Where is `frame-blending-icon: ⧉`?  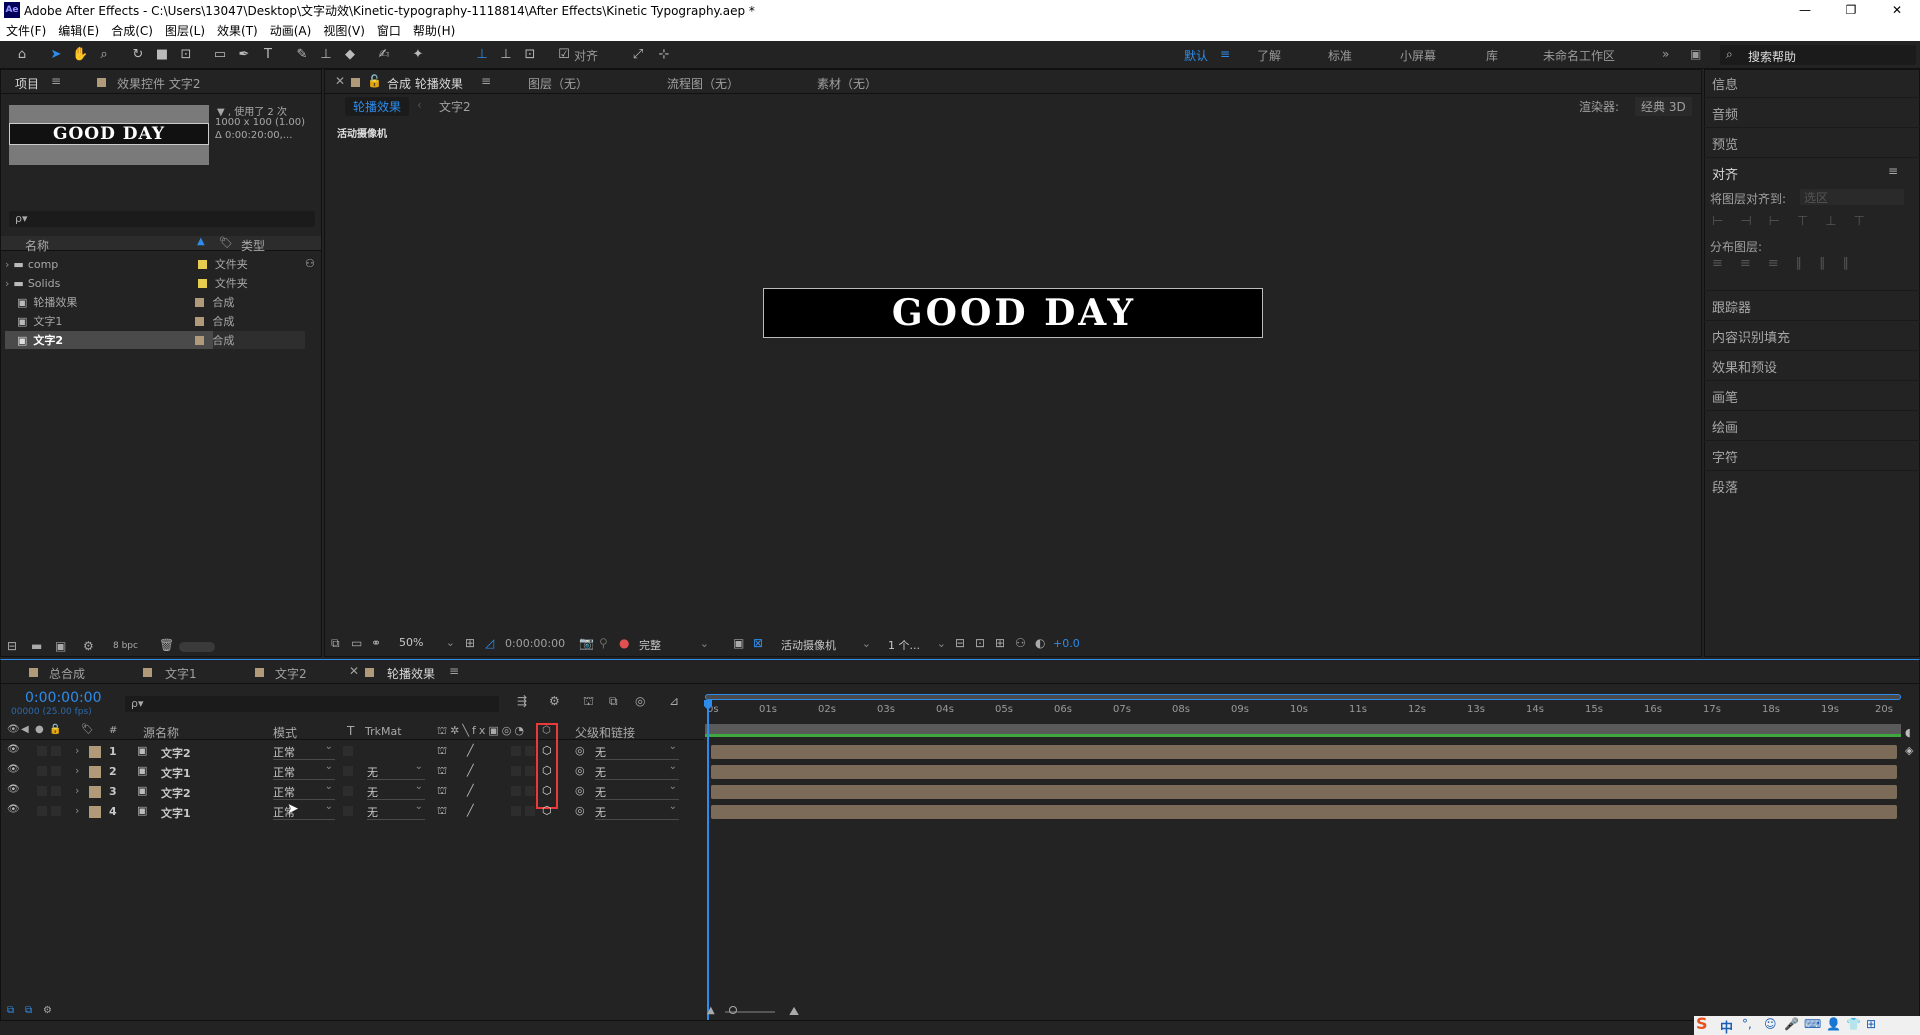 frame-blending-icon: ⧉ is located at coordinates (613, 701).